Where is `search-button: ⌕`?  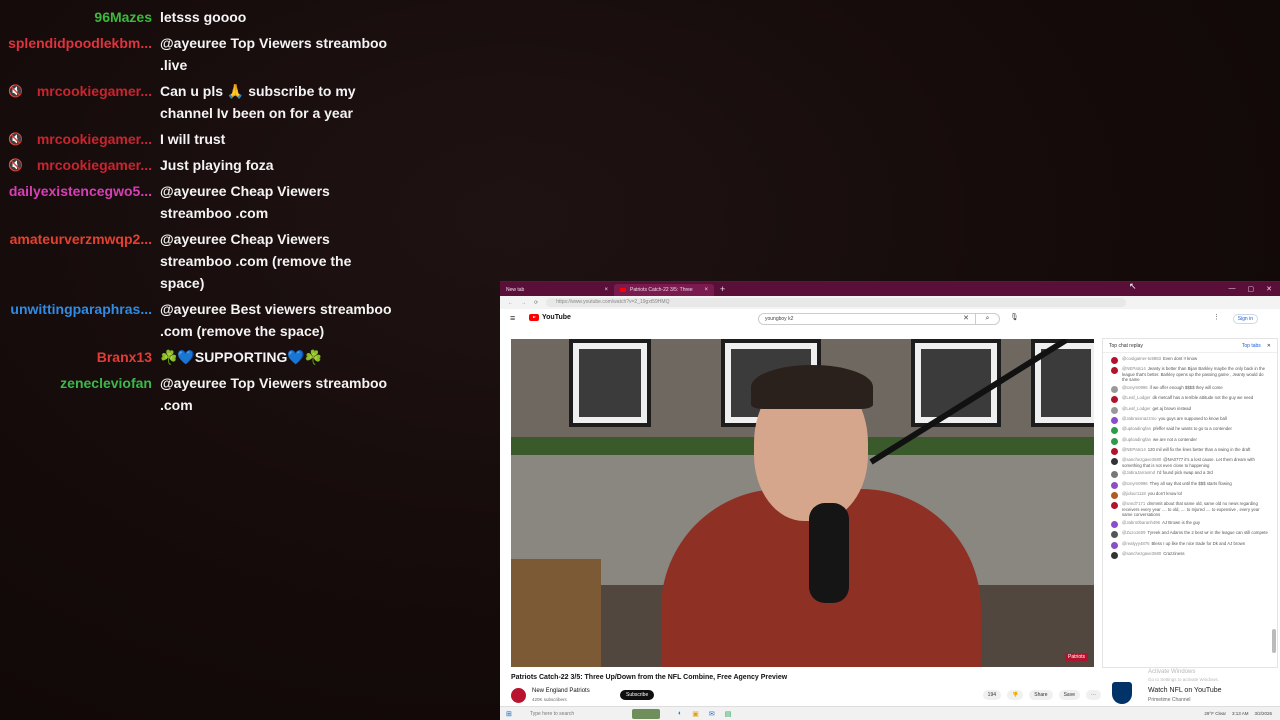 search-button: ⌕ is located at coordinates (988, 319).